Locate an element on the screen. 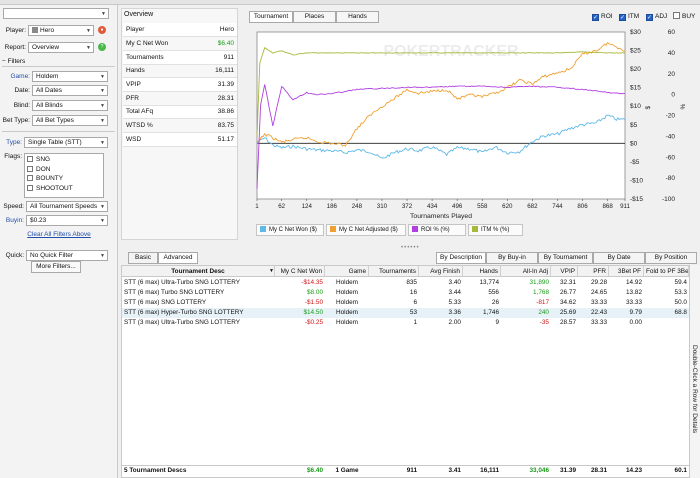 The height and width of the screenshot is (478, 700). flag-item-don: DON is located at coordinates (64, 170).